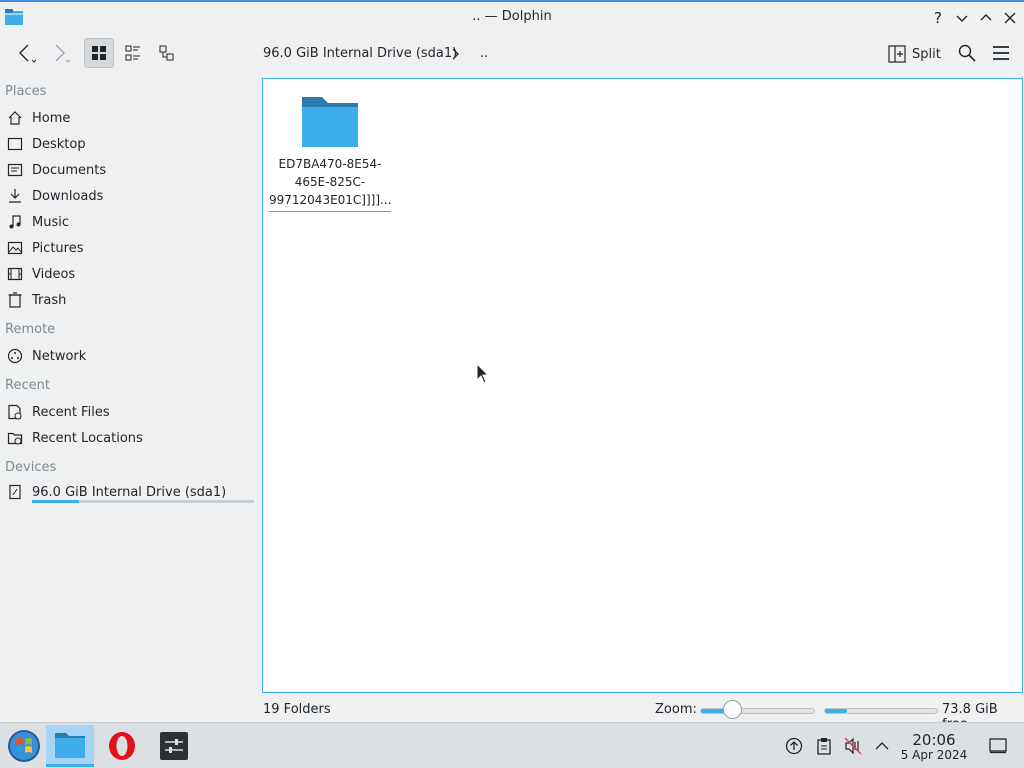 This screenshot has height=768, width=1024. I want to click on close-button, so click(1010, 18).